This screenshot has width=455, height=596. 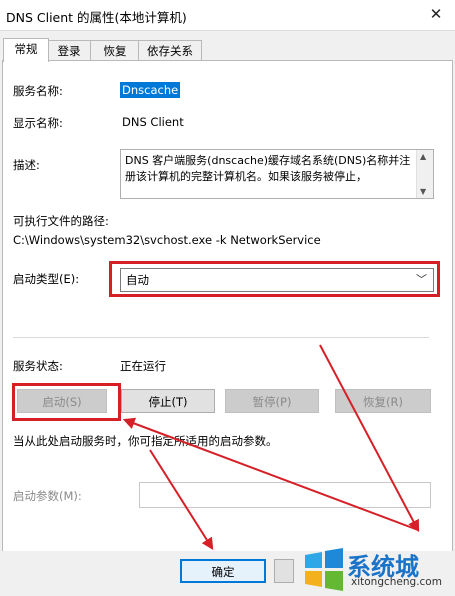 What do you see at coordinates (145, 441) in the screenshot?
I see `hint-text: 当从此处启动服务时，你可指定所适用的启动参数。` at bounding box center [145, 441].